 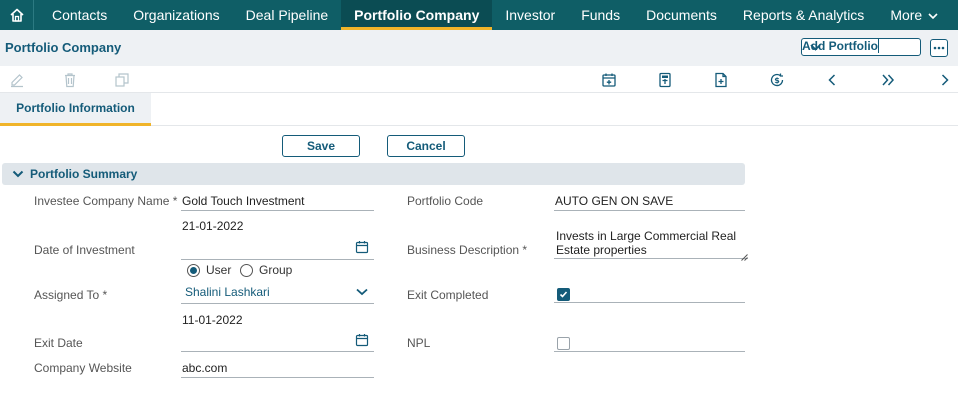 What do you see at coordinates (122, 80) in the screenshot?
I see `copy-icon` at bounding box center [122, 80].